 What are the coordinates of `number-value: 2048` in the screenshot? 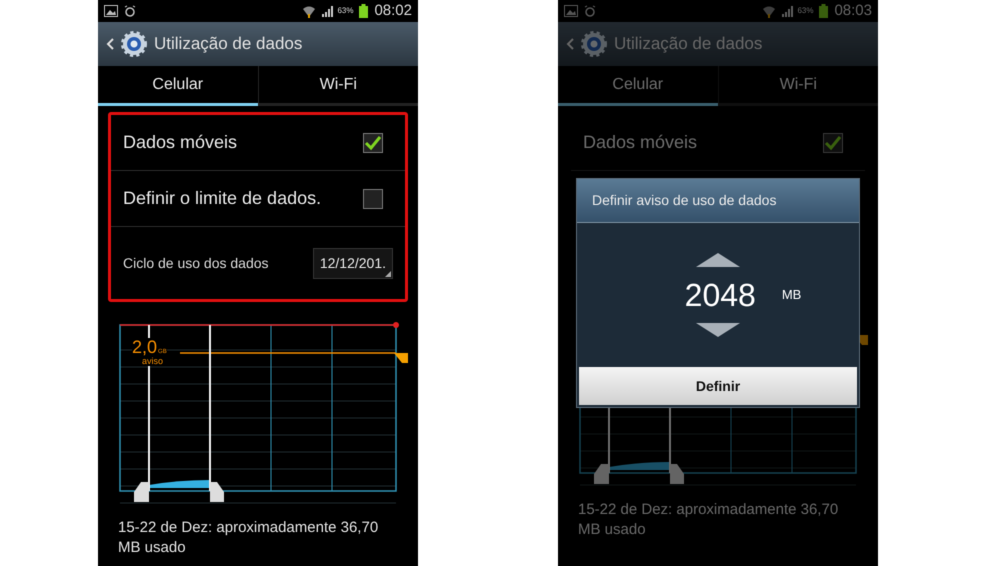 It's located at (720, 295).